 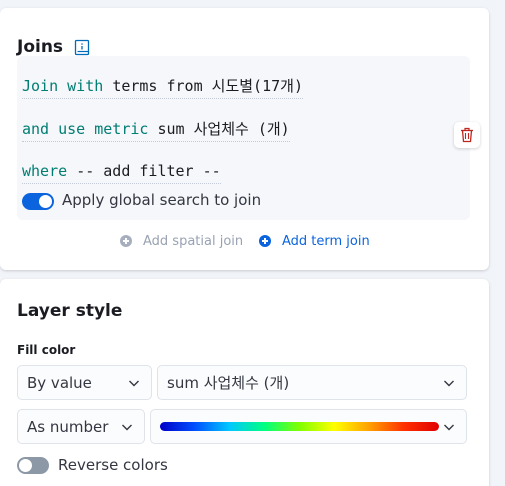 I want to click on color-ramp-select, so click(x=308, y=426).